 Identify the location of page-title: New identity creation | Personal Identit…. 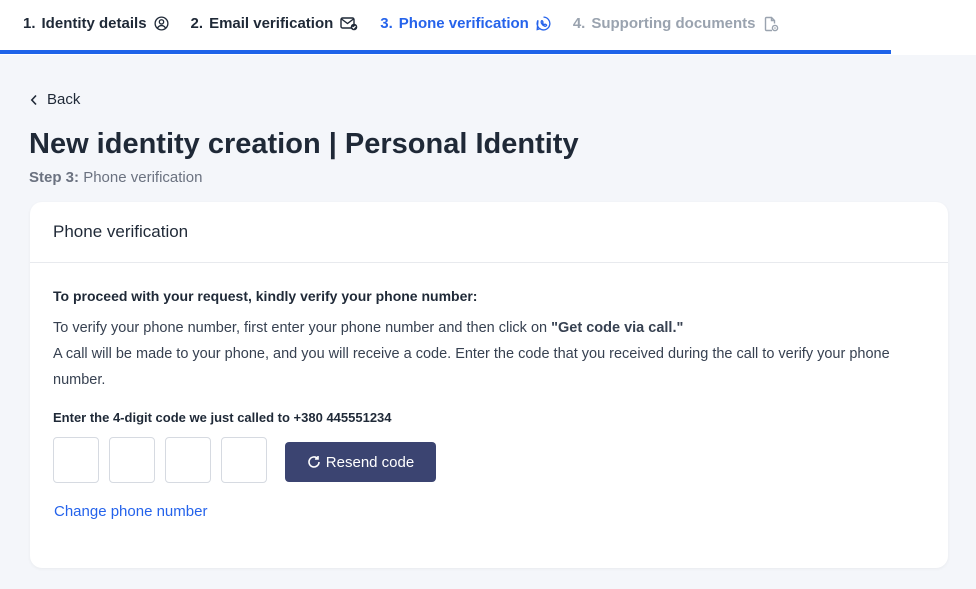
(304, 144).